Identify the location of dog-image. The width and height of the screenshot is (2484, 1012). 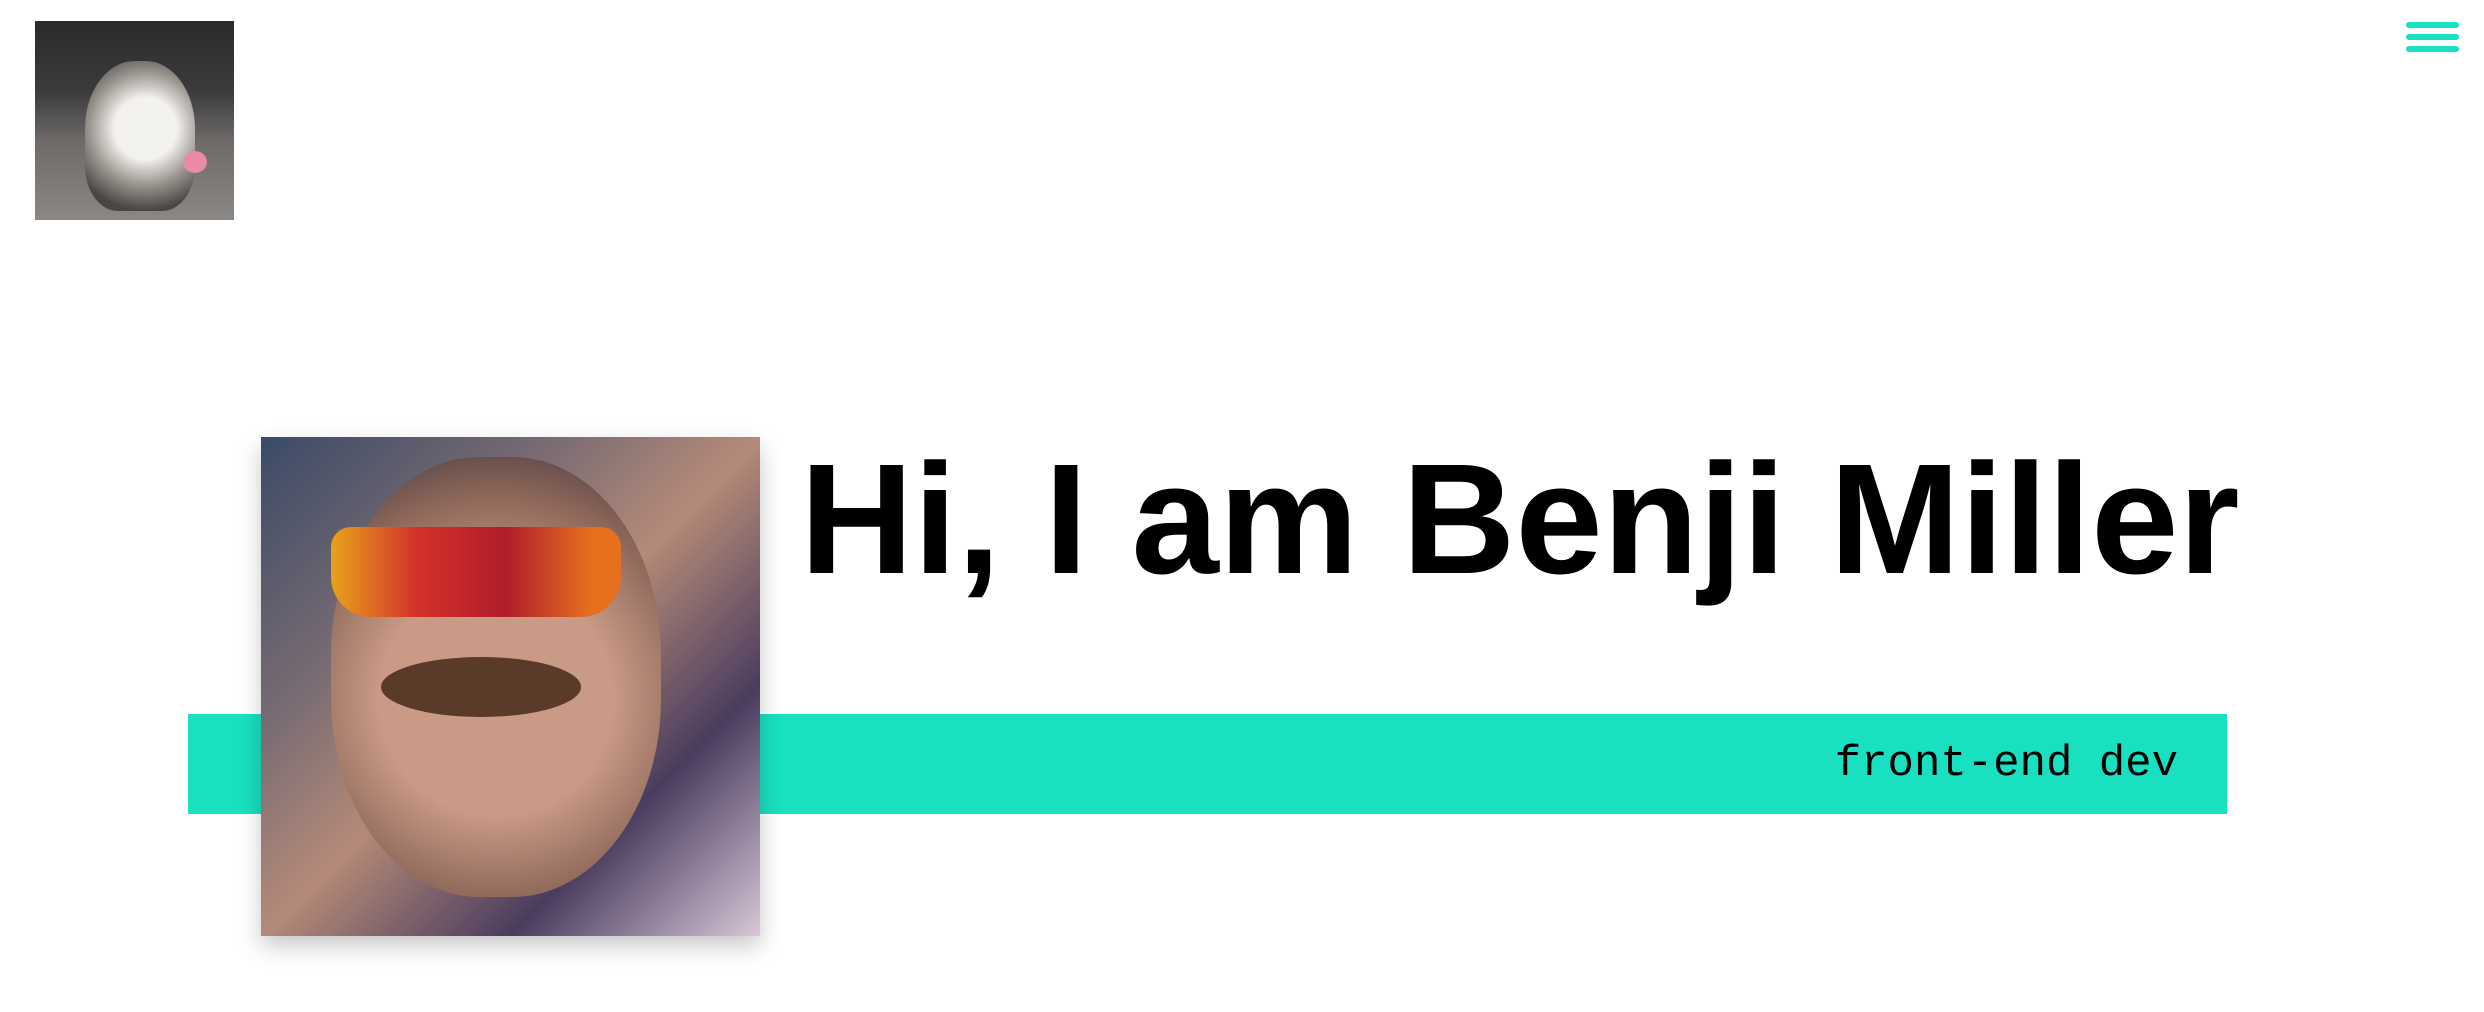
(140, 136).